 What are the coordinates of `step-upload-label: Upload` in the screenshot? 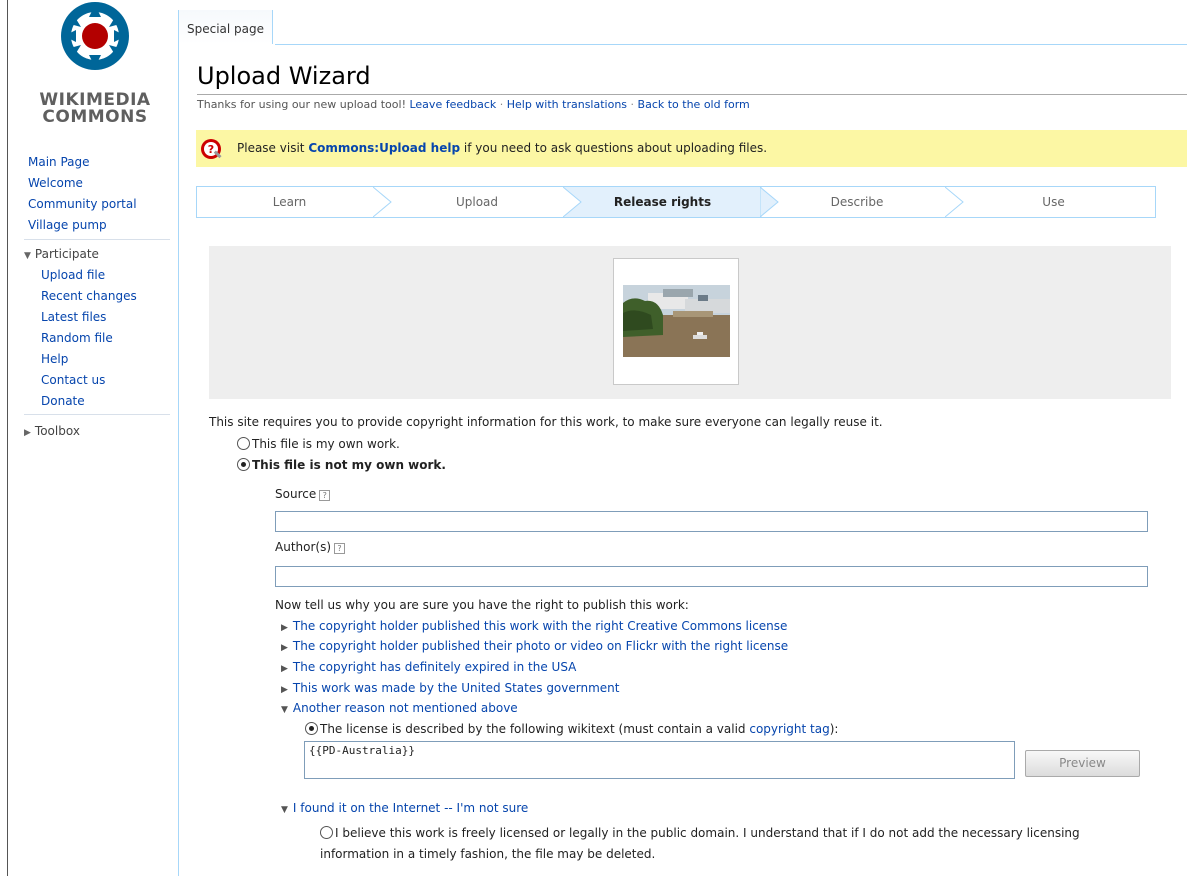 It's located at (477, 202).